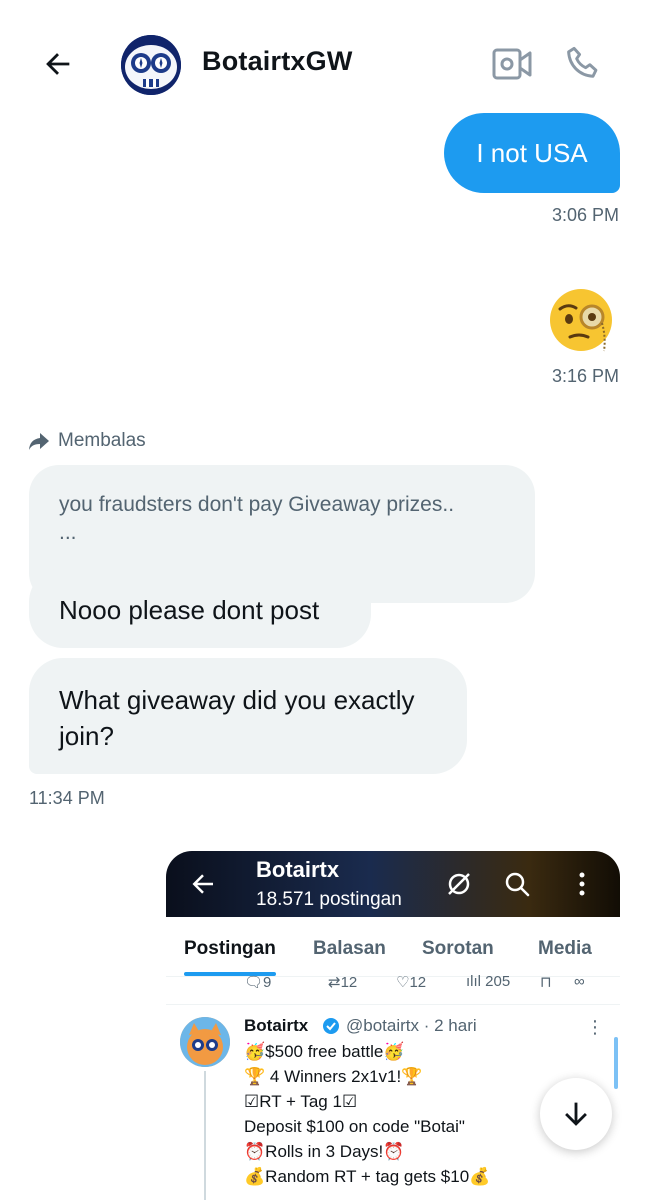 The height and width of the screenshot is (1200, 648). Describe the element at coordinates (324, 1051) in the screenshot. I see `post-line: 🥳$500 free battle🥳` at that location.